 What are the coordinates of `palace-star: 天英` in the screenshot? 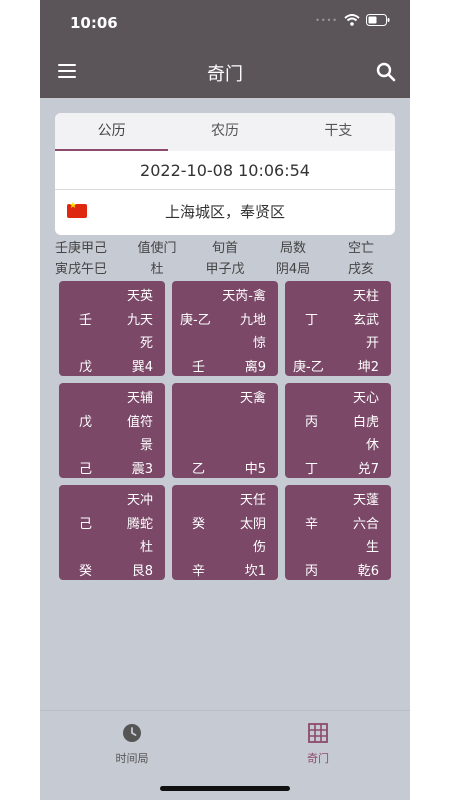 It's located at (139, 296).